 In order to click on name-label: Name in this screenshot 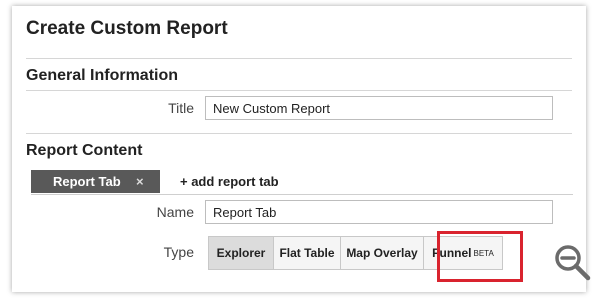, I will do `click(175, 212)`.